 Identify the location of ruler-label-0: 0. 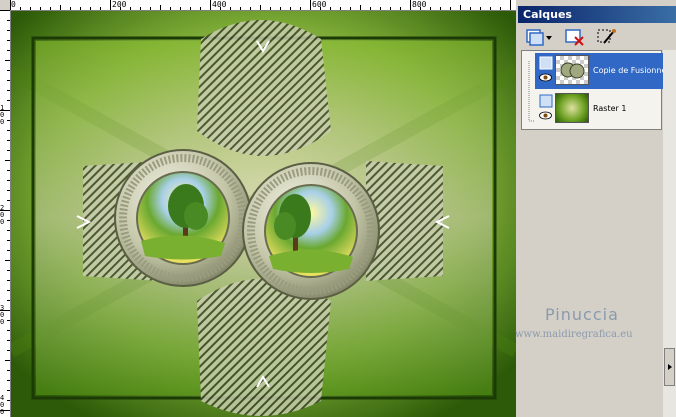
(13, 4).